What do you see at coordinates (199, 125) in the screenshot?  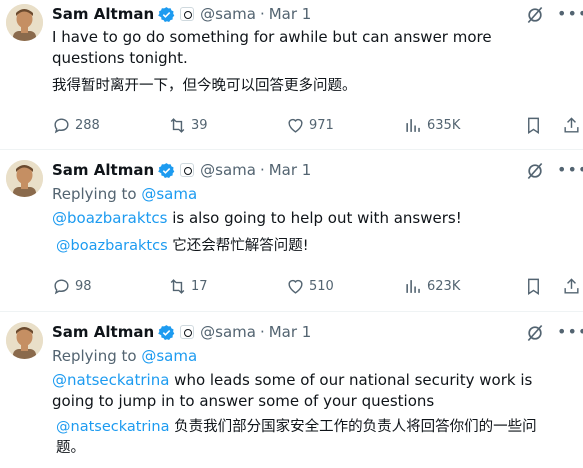 I see `repost-count: 39` at bounding box center [199, 125].